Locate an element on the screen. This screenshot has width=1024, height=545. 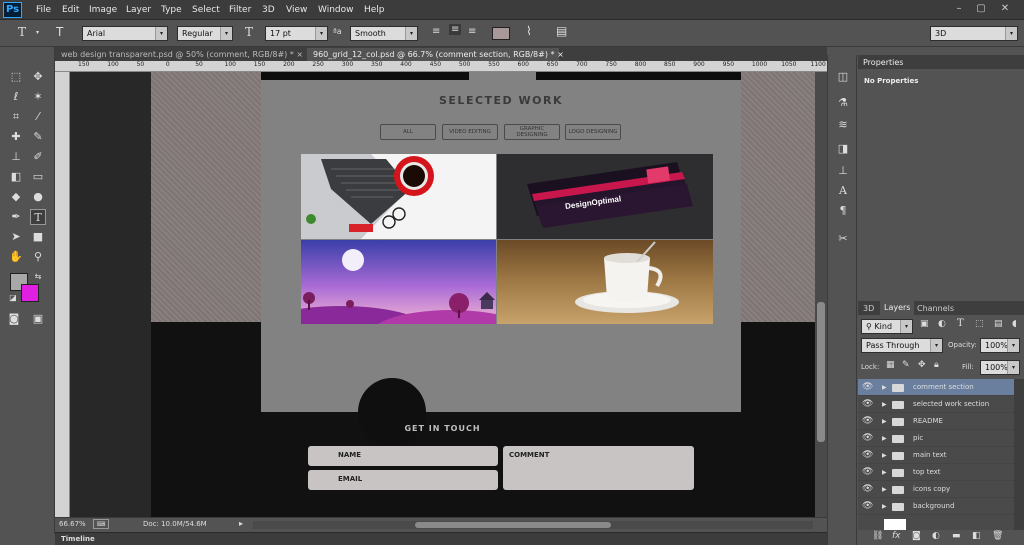
warp-text-icon: ⌇ is located at coordinates (529, 31).